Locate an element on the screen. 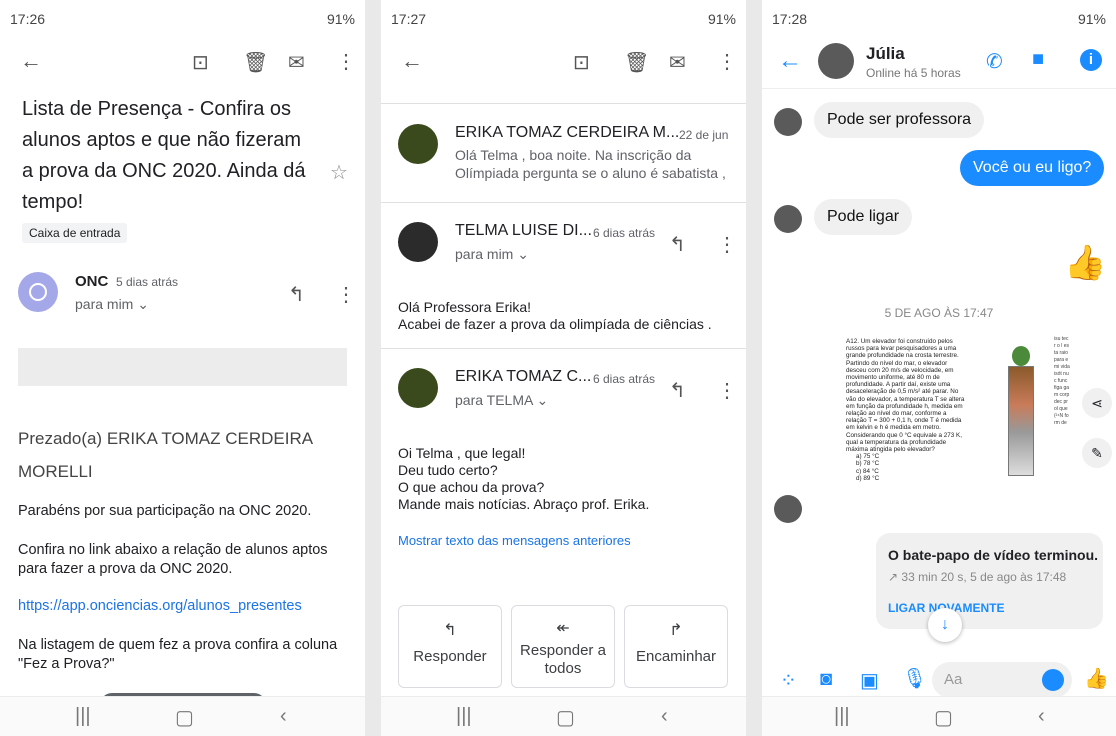 The image size is (1116, 736). question-line: em kelvin e h é medida em metro. is located at coordinates (893, 428).